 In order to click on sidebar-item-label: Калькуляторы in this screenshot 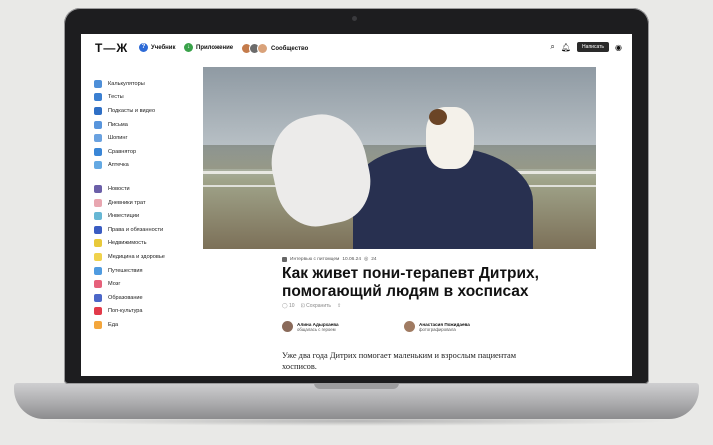, I will do `click(126, 83)`.